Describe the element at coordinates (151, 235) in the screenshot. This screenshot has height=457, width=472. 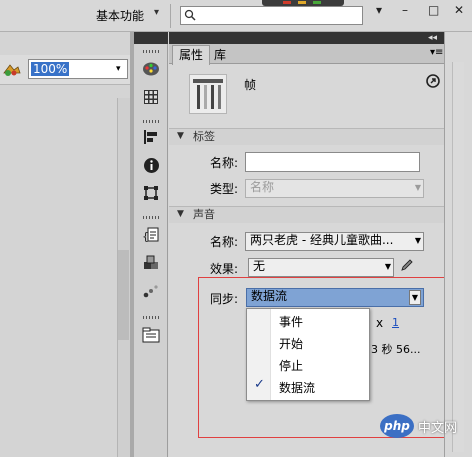
I see `code-snippets-icon: {` at that location.